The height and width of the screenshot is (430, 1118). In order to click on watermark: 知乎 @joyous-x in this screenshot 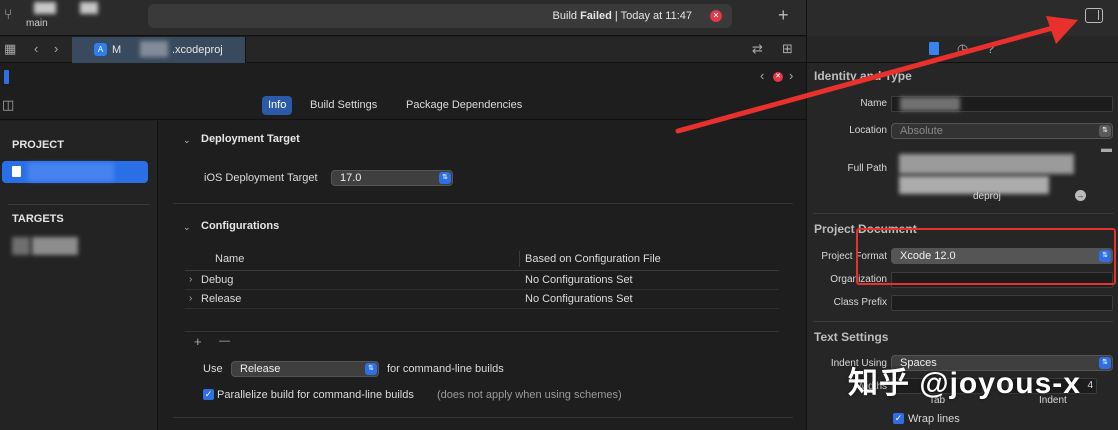, I will do `click(964, 383)`.